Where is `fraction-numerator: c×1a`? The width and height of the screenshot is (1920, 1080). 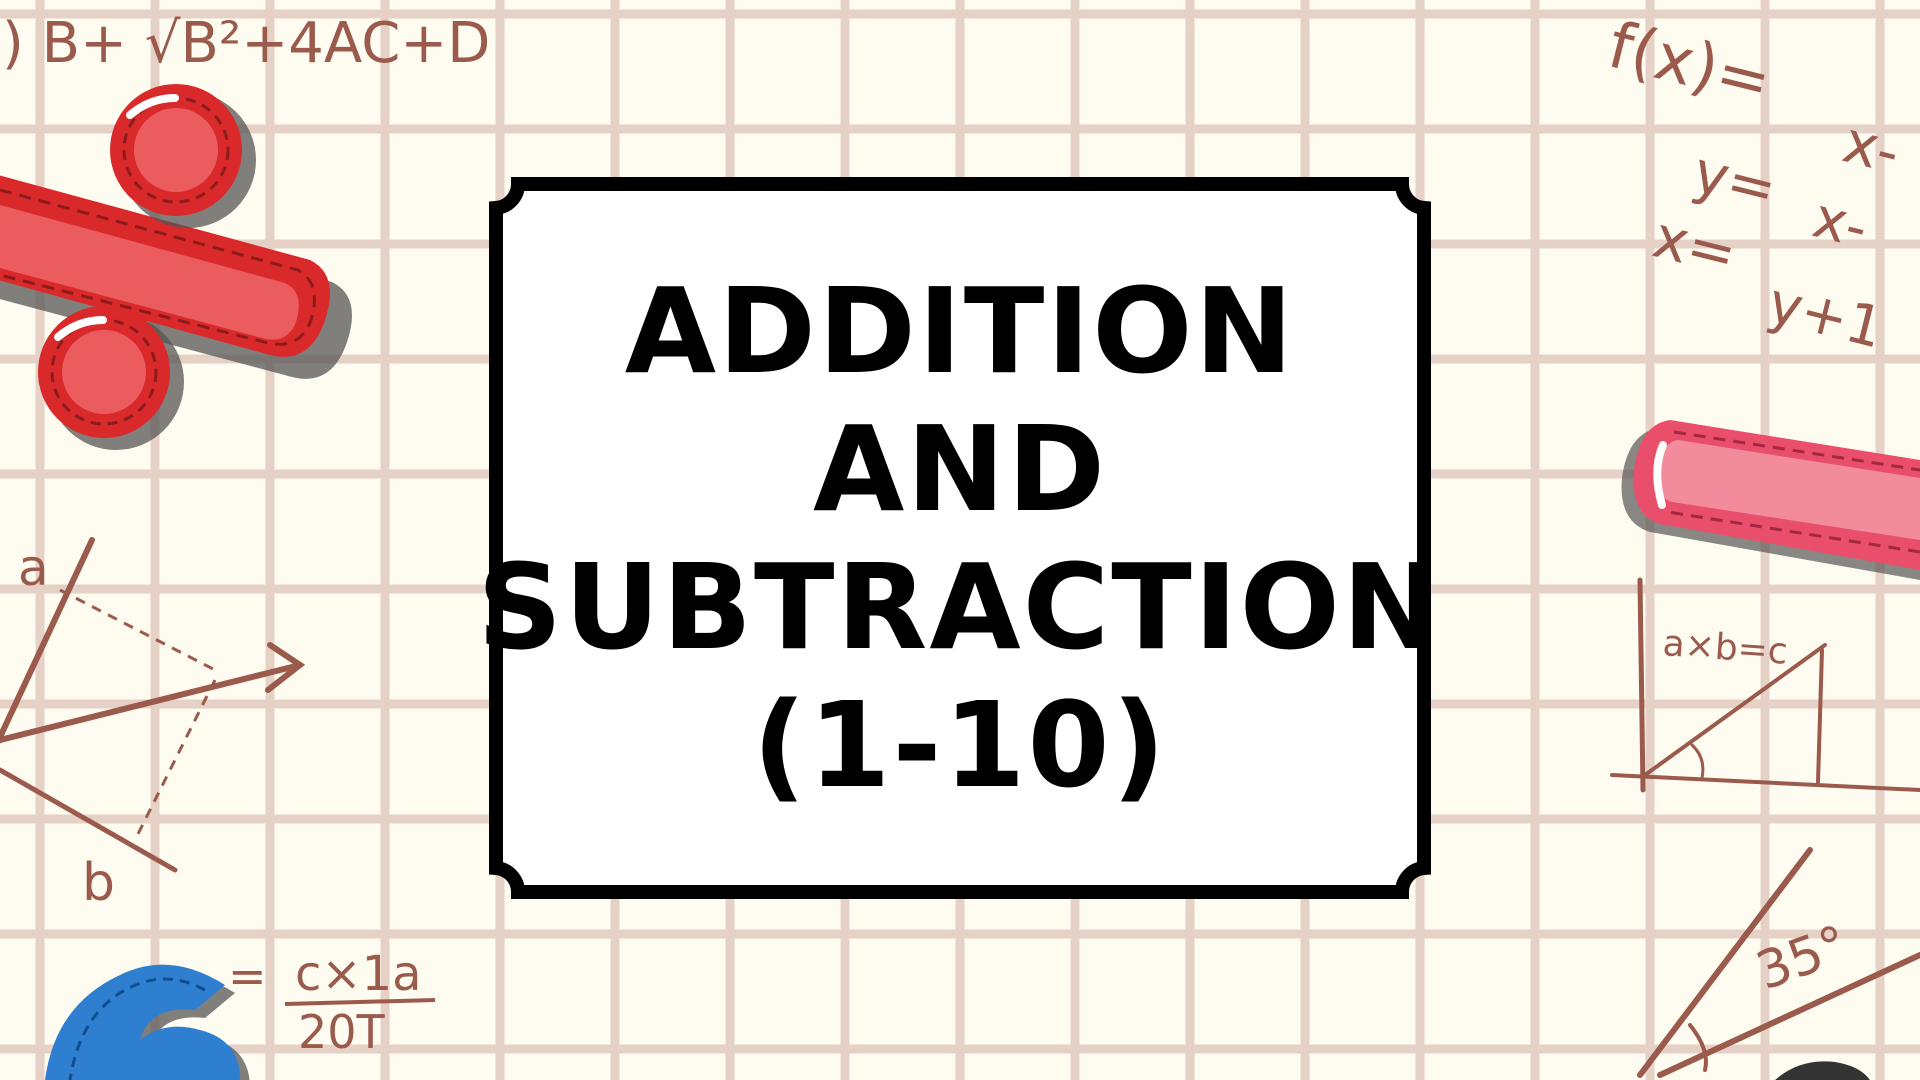 fraction-numerator: c×1a is located at coordinates (358, 974).